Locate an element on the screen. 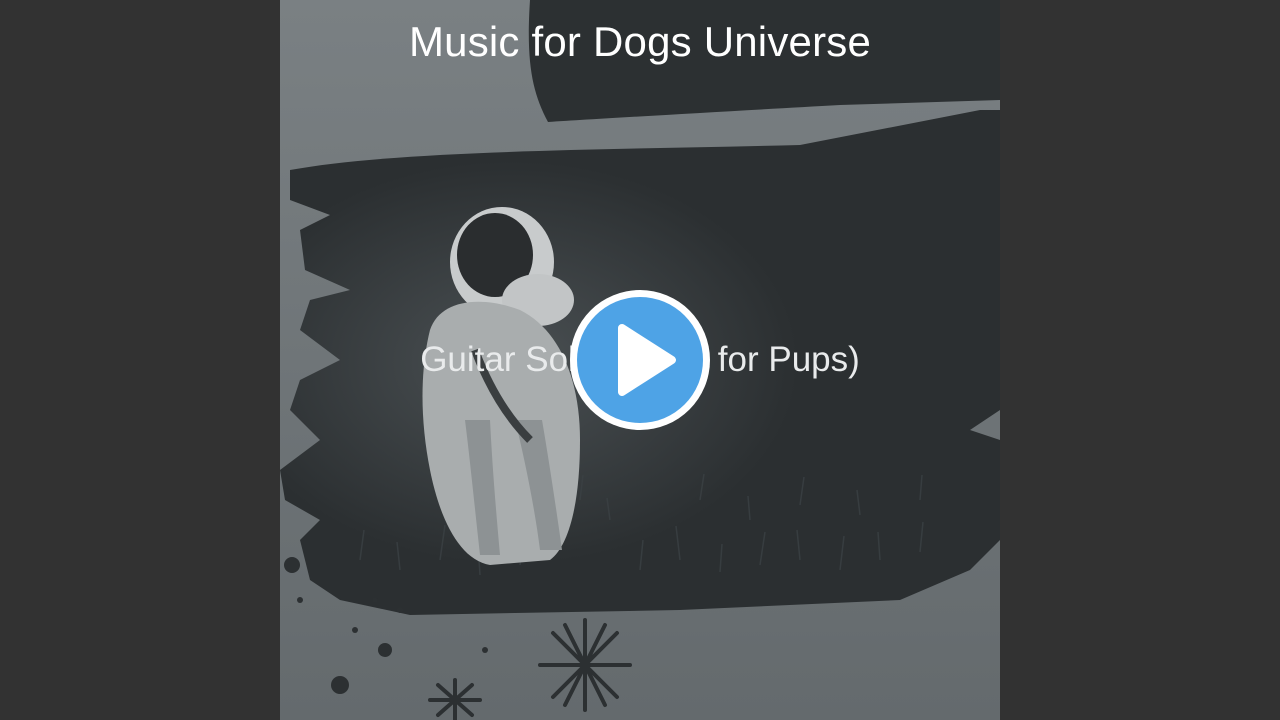  play-button is located at coordinates (640, 360).